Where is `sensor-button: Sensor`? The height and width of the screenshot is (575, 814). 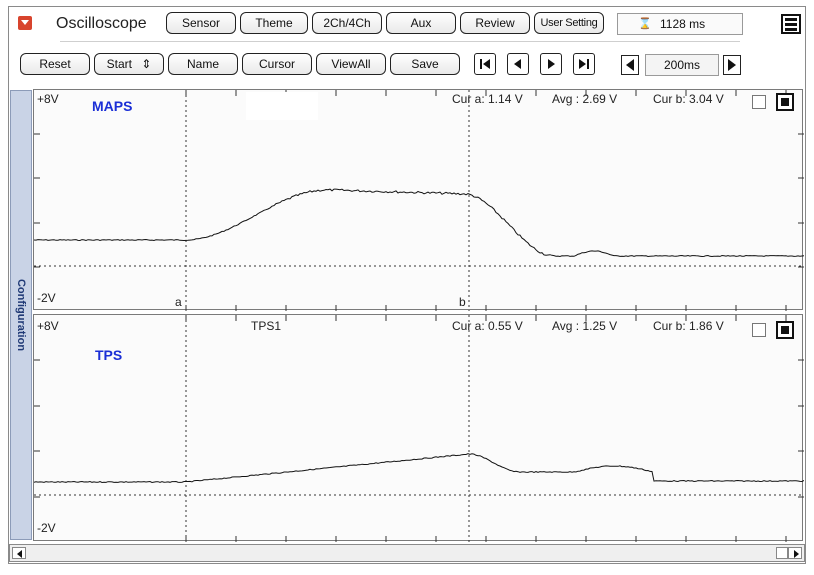 sensor-button: Sensor is located at coordinates (201, 23).